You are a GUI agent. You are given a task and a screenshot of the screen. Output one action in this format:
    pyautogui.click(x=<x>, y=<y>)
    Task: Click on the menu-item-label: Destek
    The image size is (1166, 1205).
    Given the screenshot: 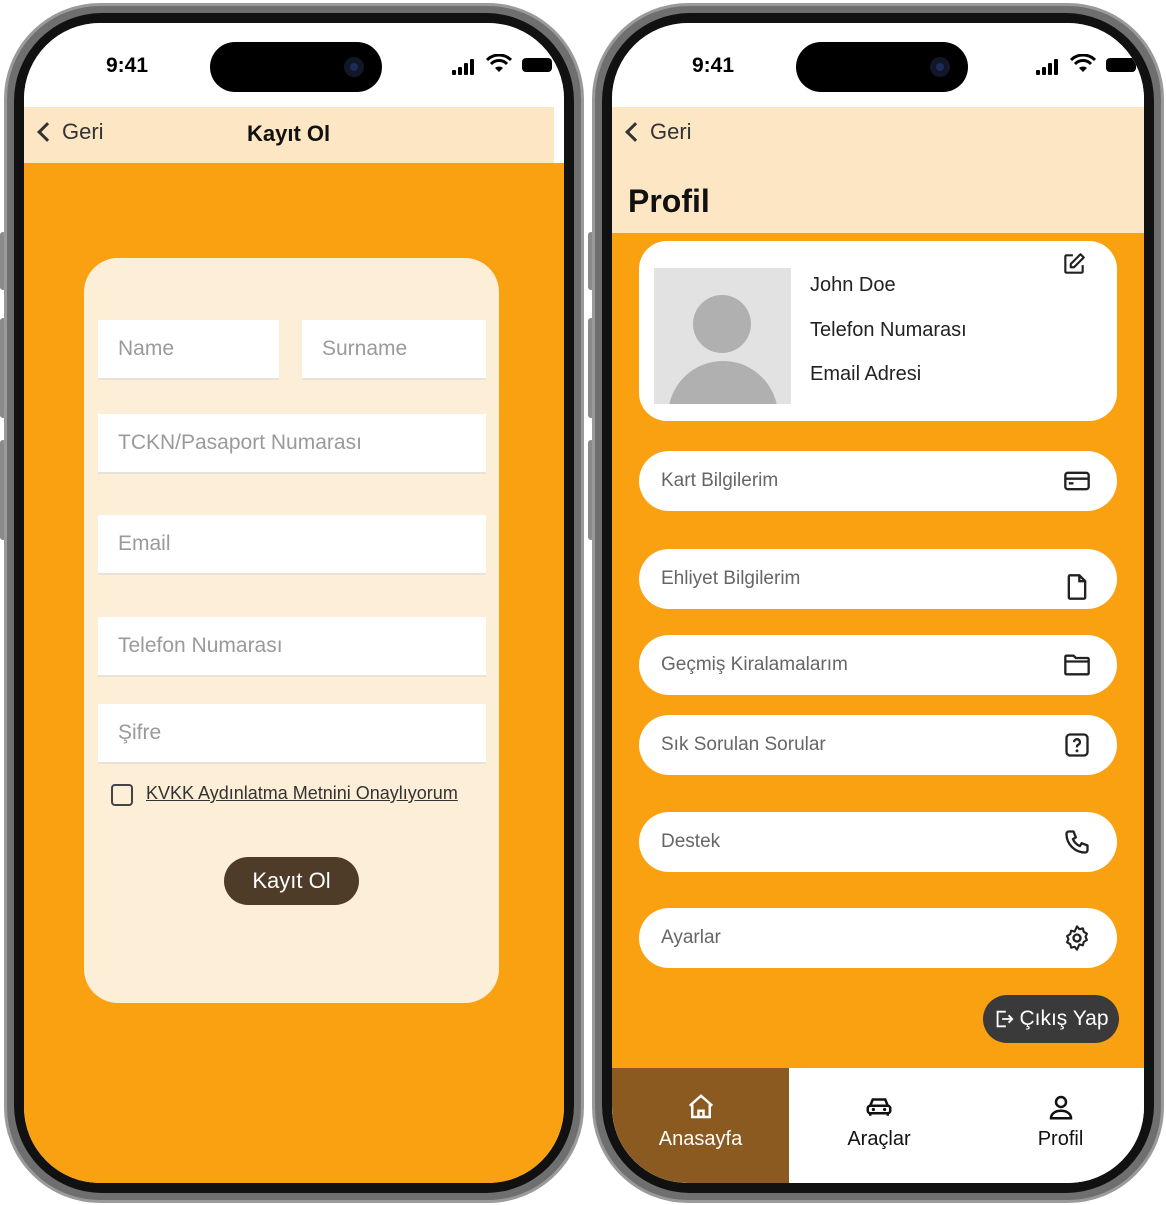 What is the action you would take?
    pyautogui.click(x=691, y=841)
    